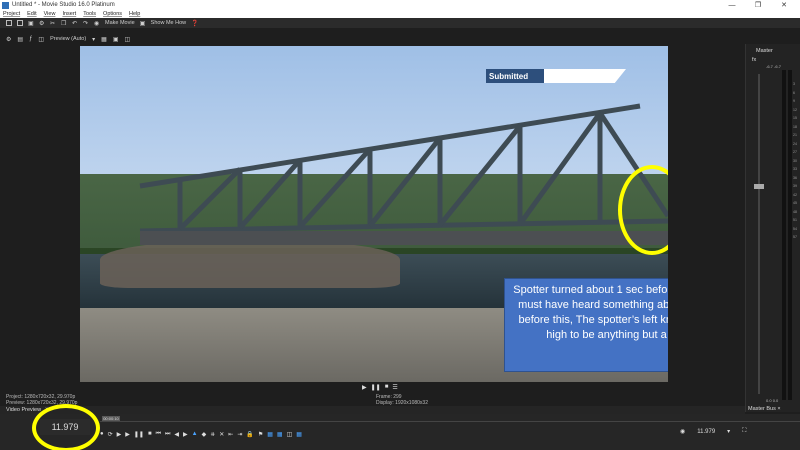 The width and height of the screenshot is (800, 450). Describe the element at coordinates (795, 169) in the screenshot. I see `meter-scale-label: 33` at that location.